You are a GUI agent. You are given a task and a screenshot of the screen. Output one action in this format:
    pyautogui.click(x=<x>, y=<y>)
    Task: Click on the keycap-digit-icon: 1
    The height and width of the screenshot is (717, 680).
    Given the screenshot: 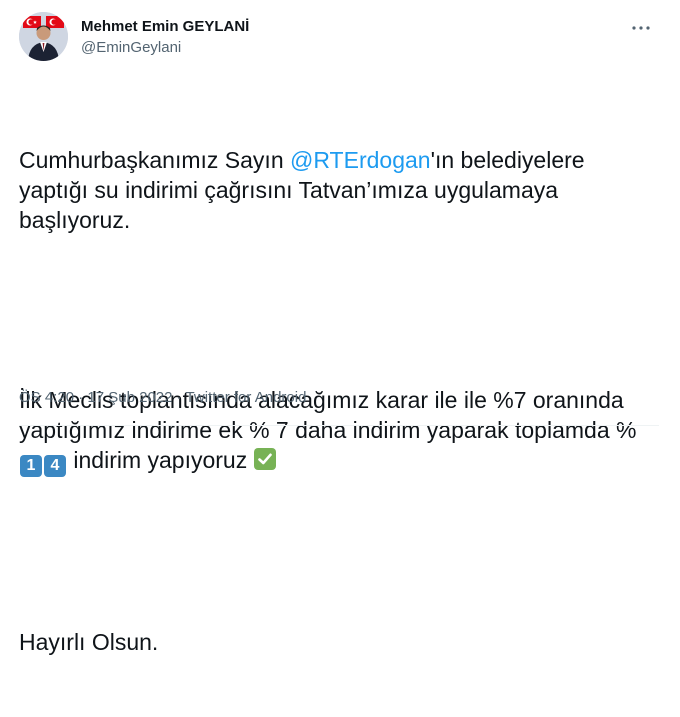 What is the action you would take?
    pyautogui.click(x=31, y=466)
    